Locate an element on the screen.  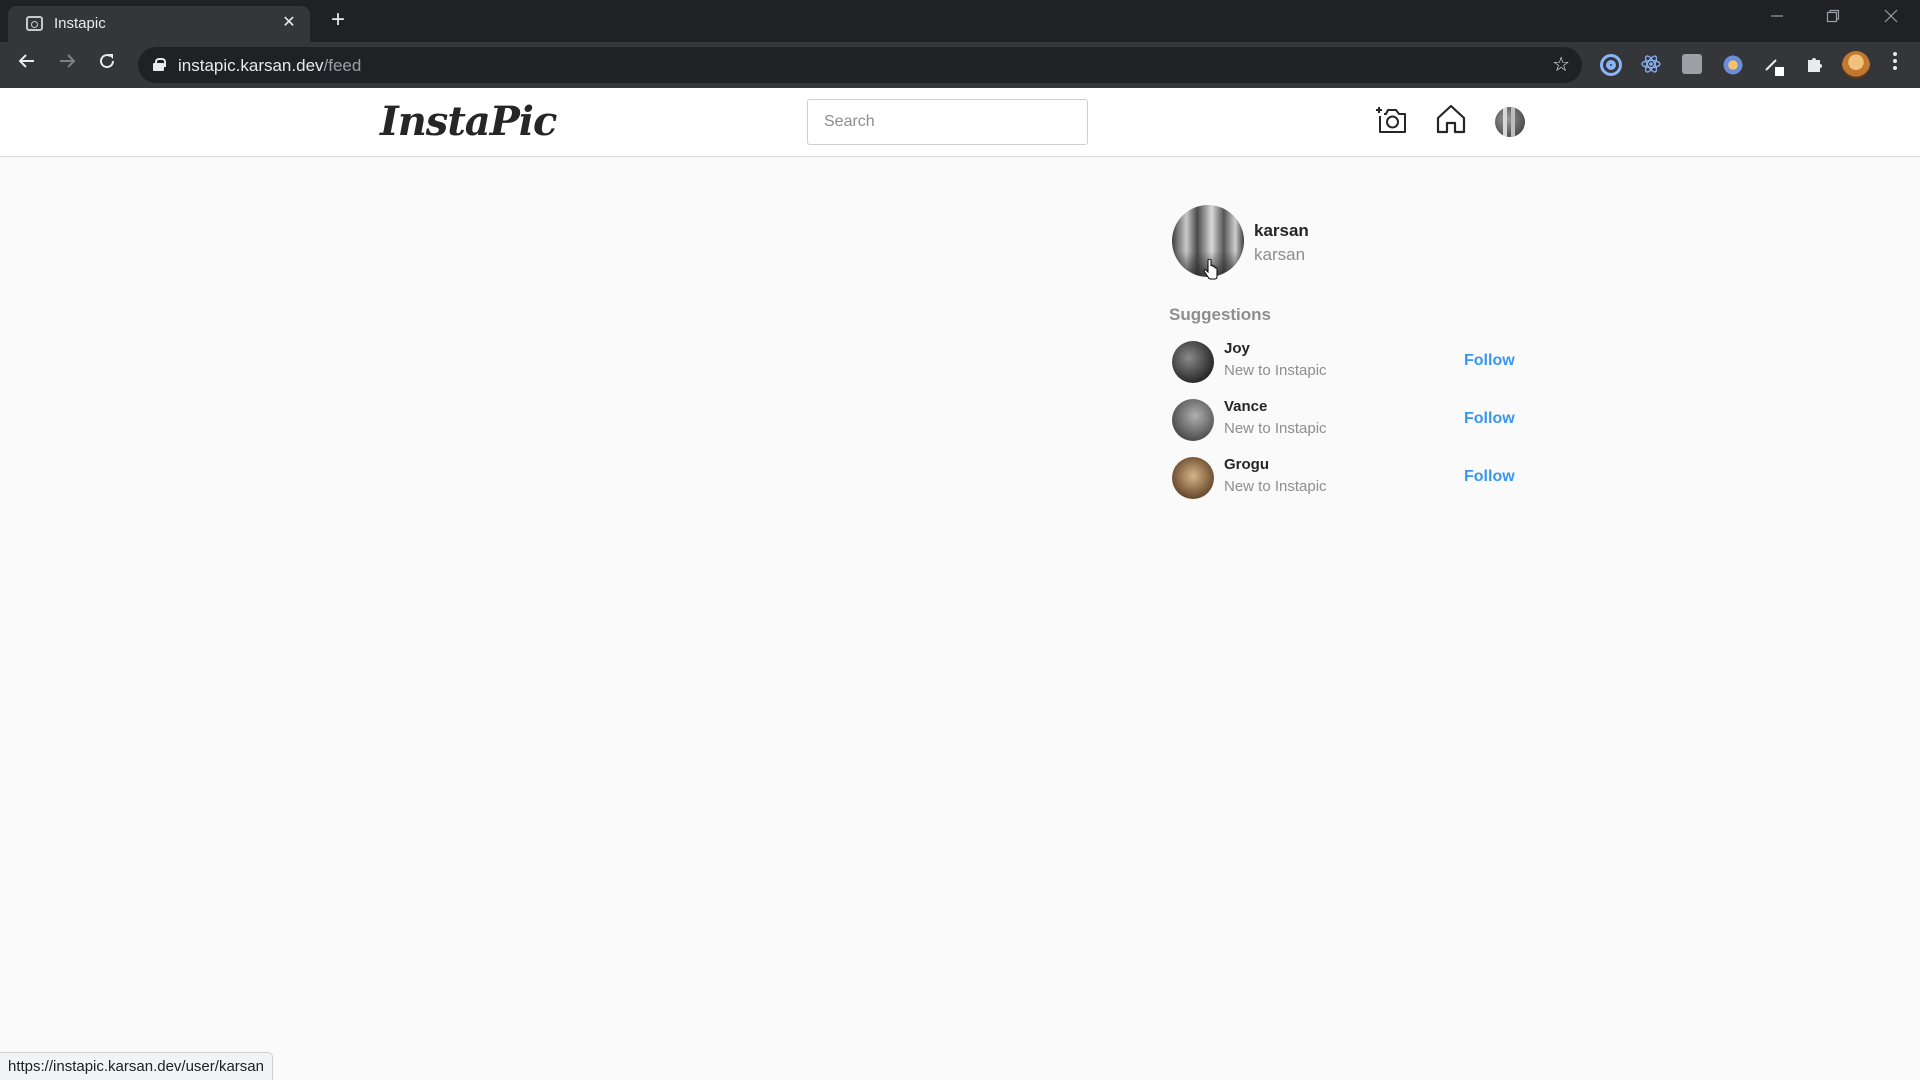
app-header: InstaPic is located at coordinates (960, 122).